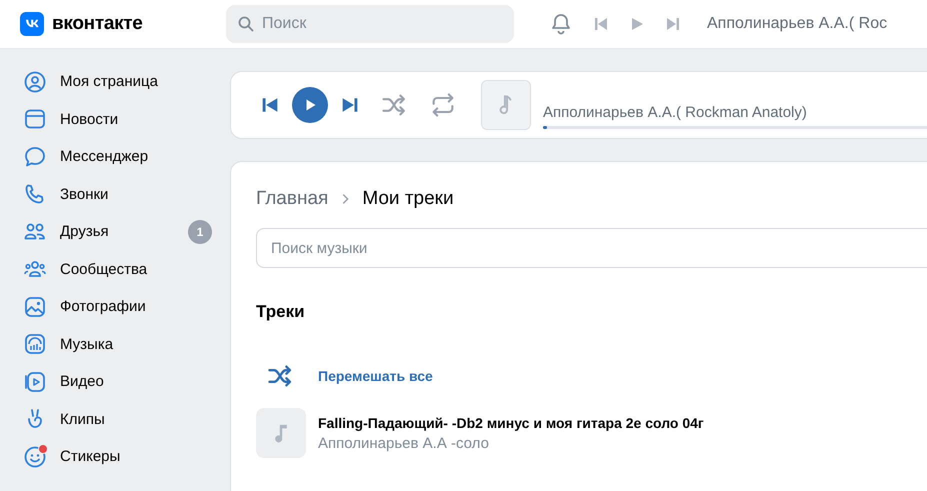 This screenshot has width=927, height=491. What do you see at coordinates (370, 24) in the screenshot?
I see `search-field: Поиск` at bounding box center [370, 24].